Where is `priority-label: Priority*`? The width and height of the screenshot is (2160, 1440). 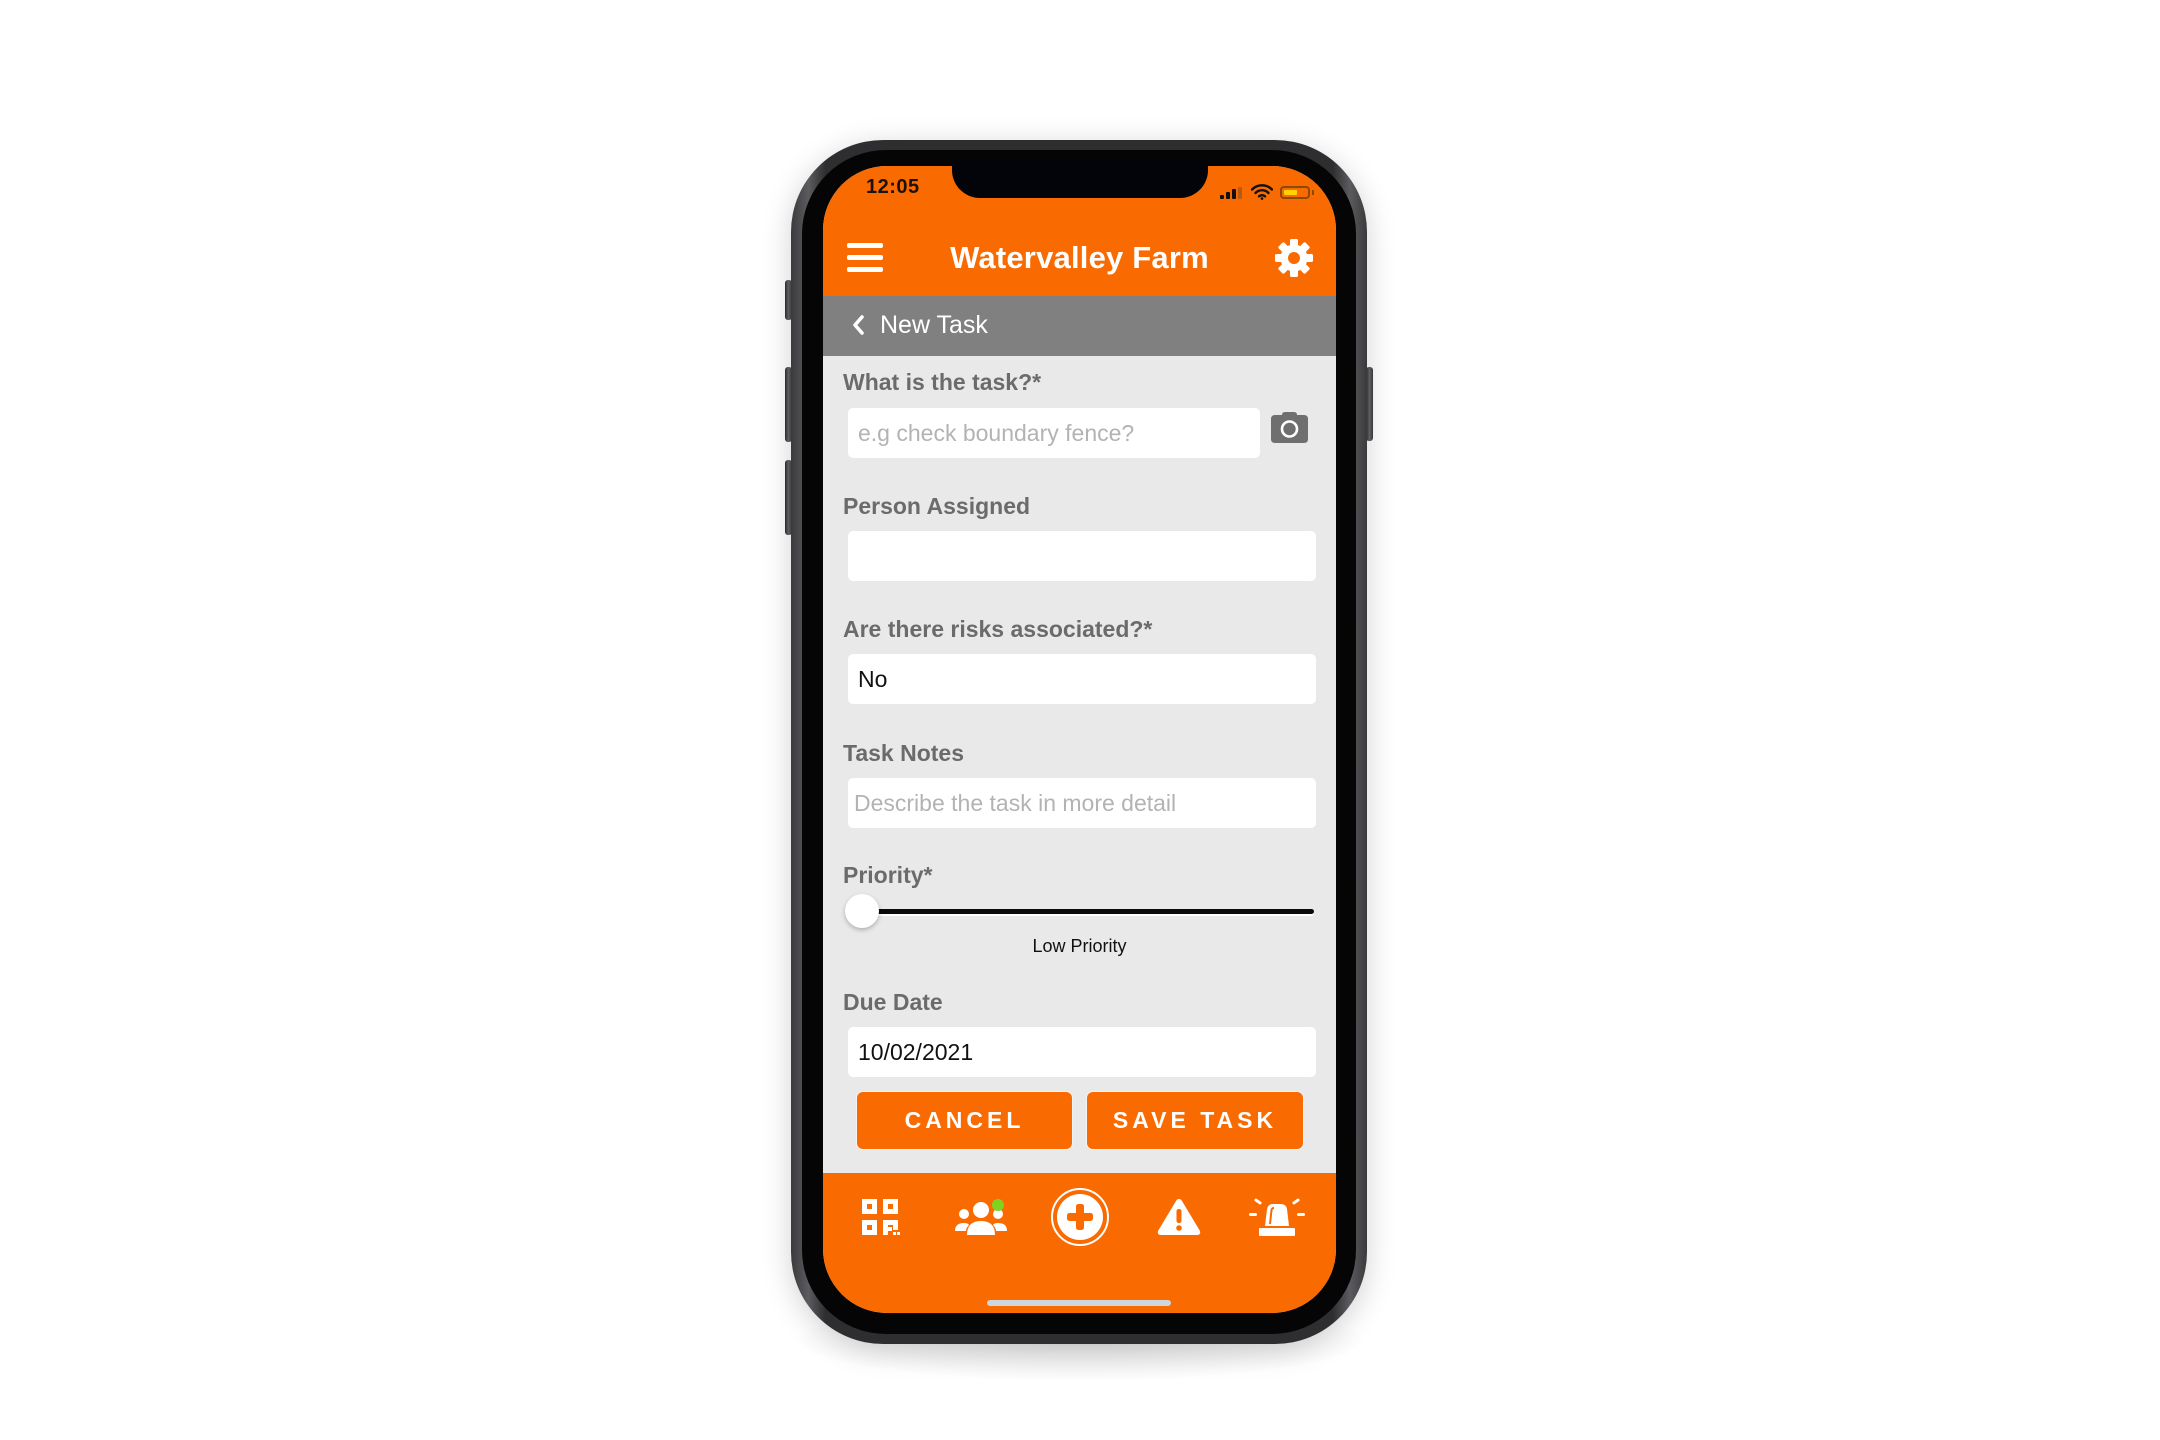
priority-label: Priority* is located at coordinates (888, 875).